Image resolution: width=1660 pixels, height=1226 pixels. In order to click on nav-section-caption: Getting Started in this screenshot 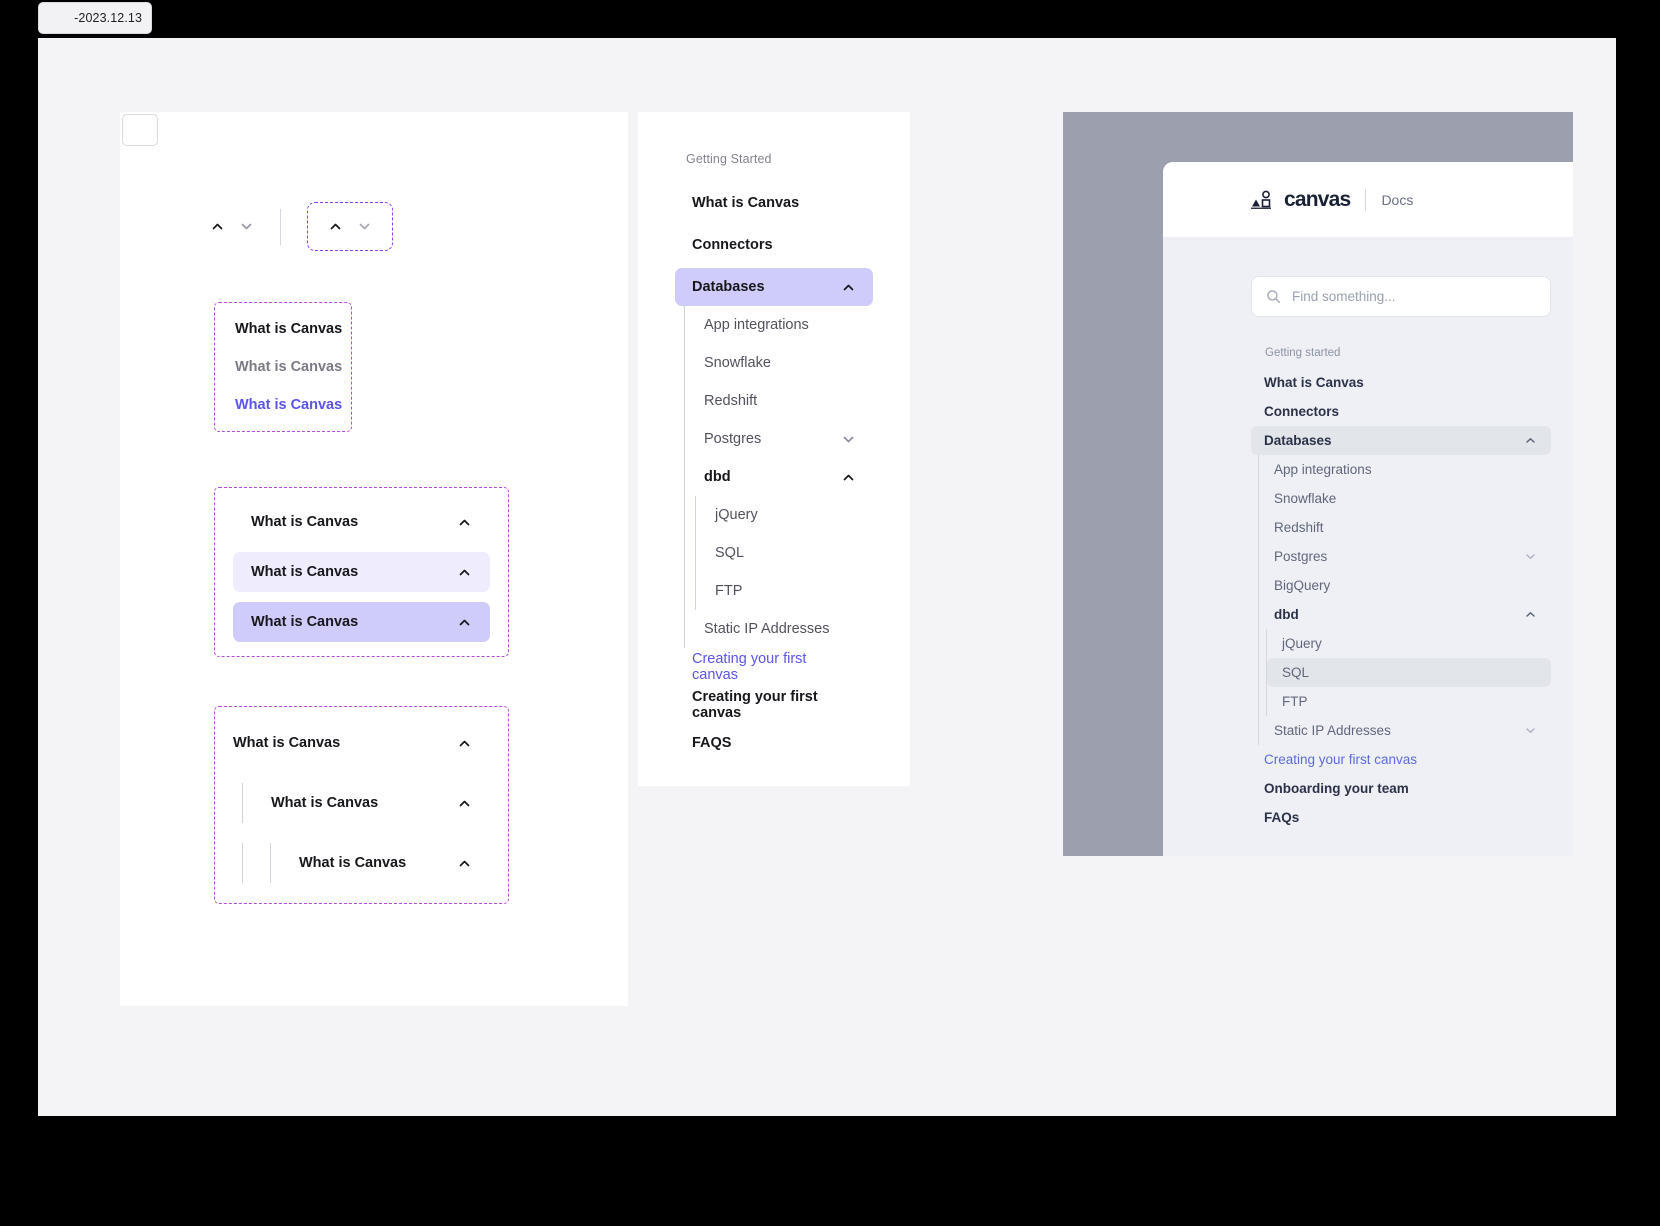, I will do `click(729, 159)`.